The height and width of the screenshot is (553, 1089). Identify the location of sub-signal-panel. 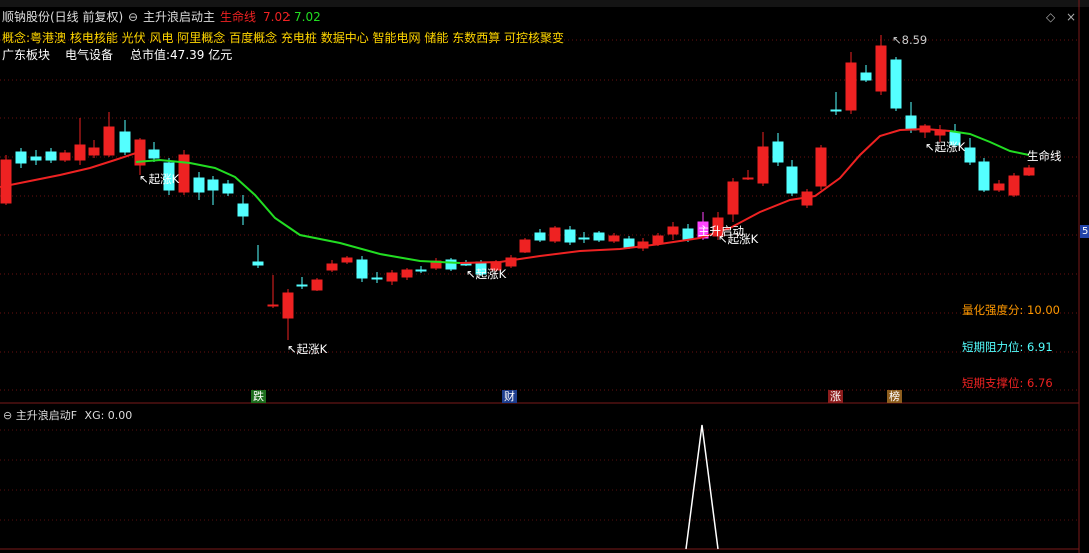
(702, 487).